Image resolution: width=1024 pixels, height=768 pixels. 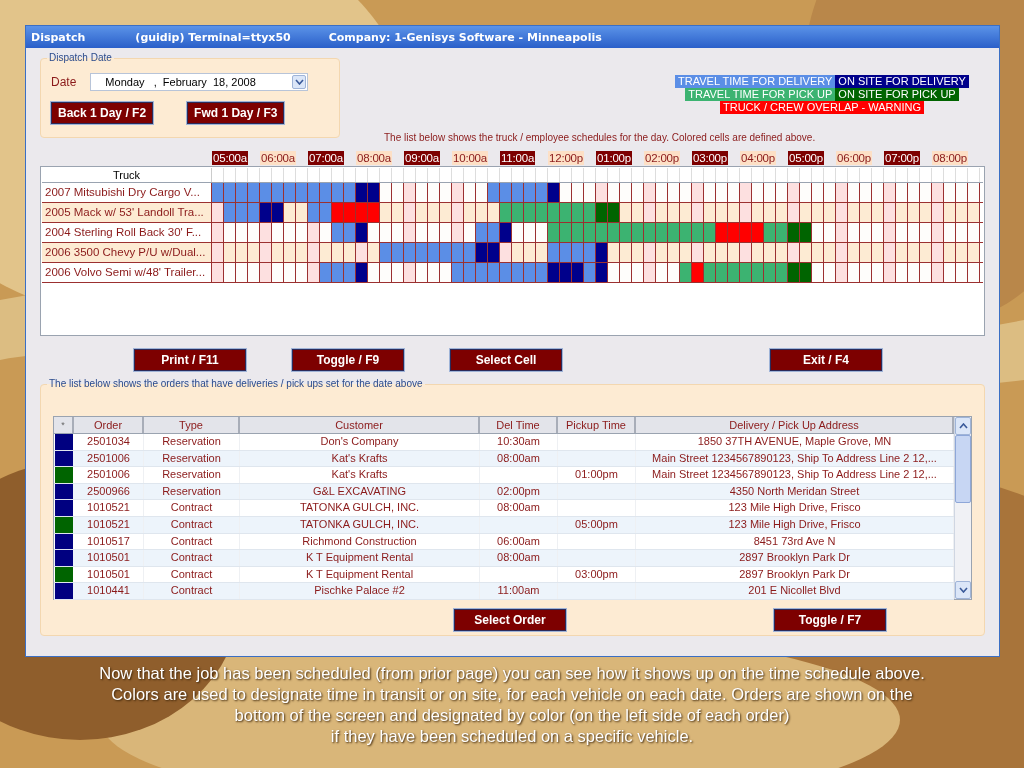 I want to click on time-label: 05:00a, so click(x=230, y=158).